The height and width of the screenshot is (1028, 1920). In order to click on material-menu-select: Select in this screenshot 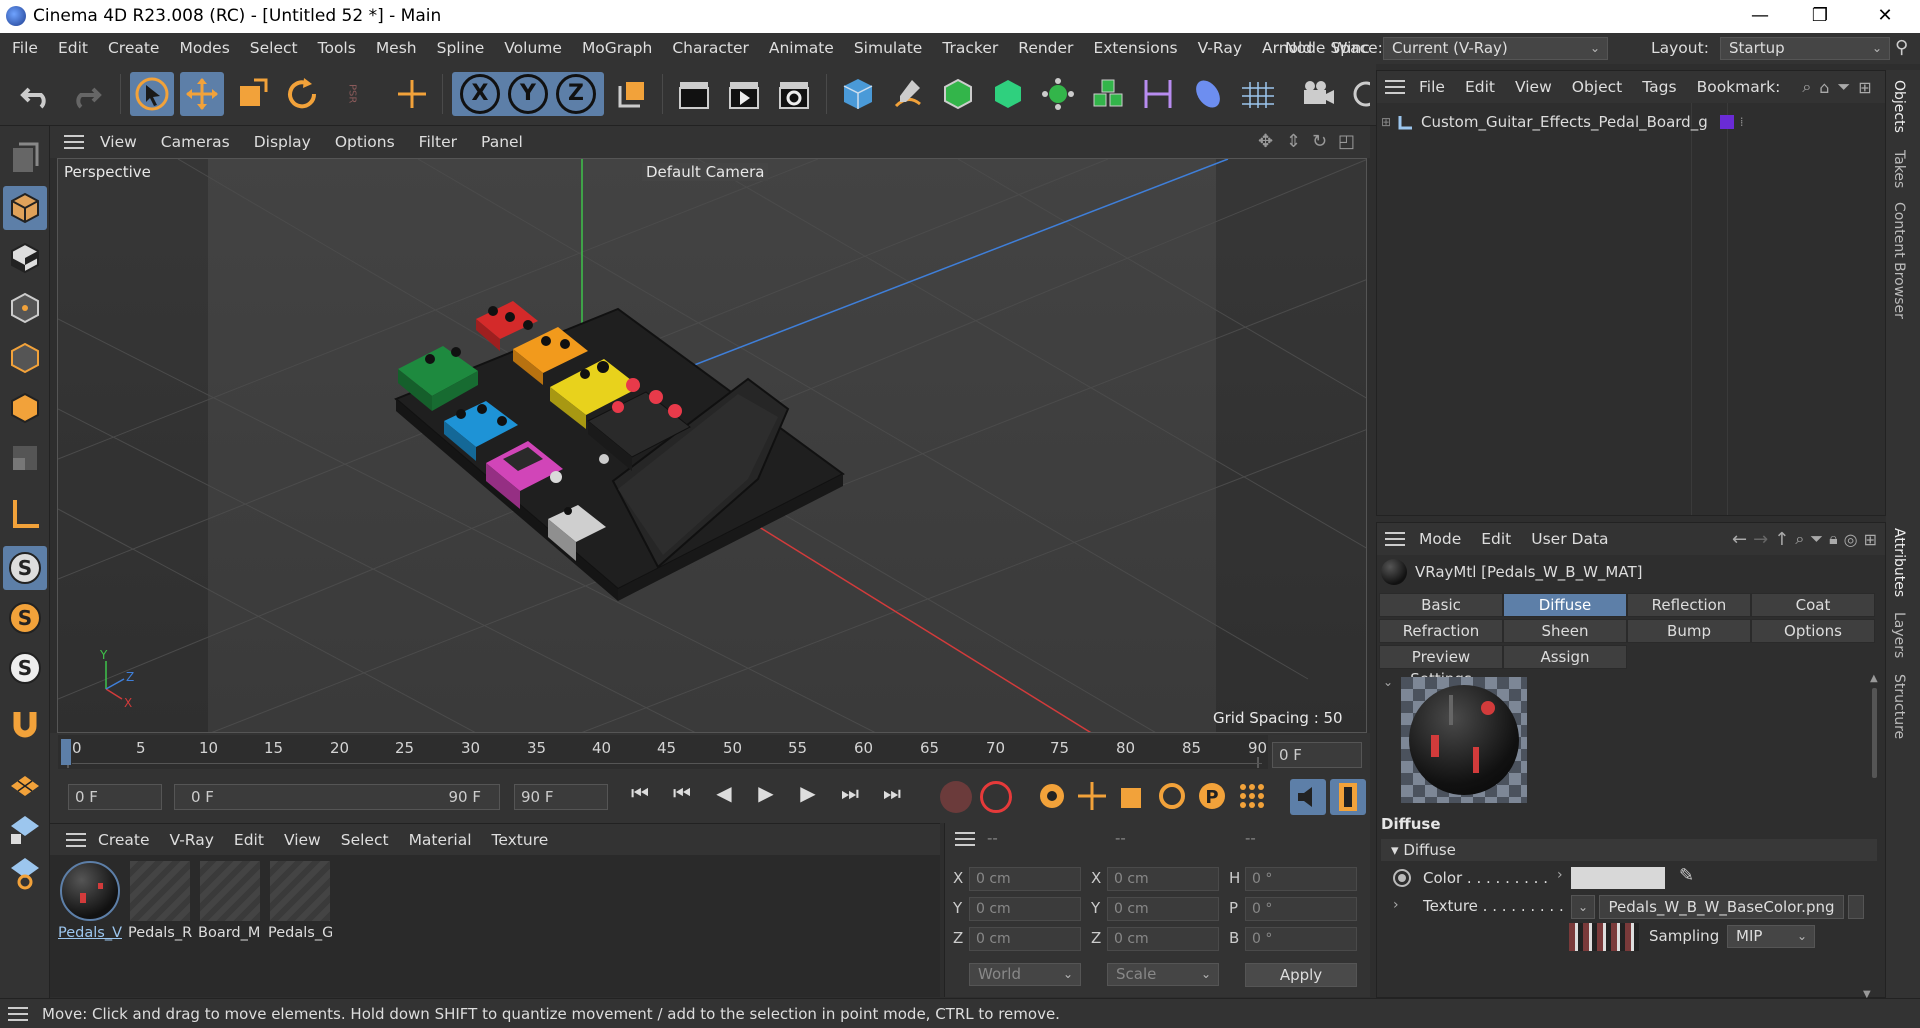, I will do `click(365, 840)`.